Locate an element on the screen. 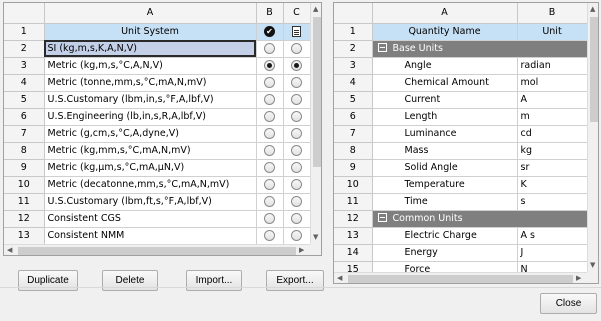 Image resolution: width=601 pixels, height=321 pixels. unit-system-name: Consistent NMM is located at coordinates (150, 236).